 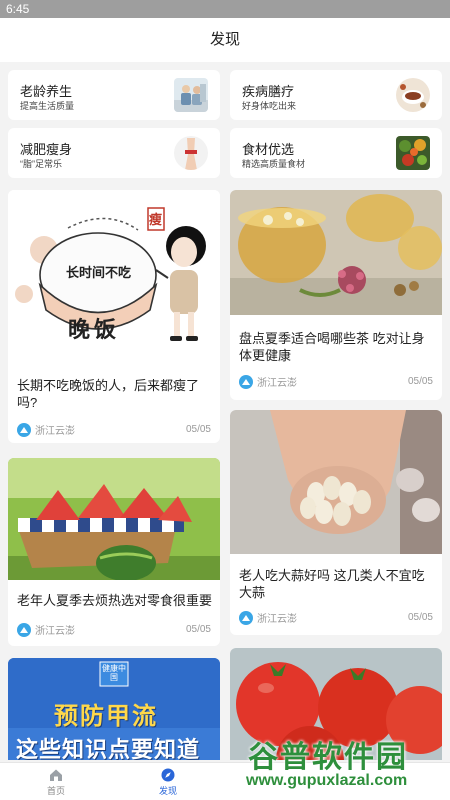 I want to click on article-illustration: 长时间不吃 晚饭 瘦, so click(x=114, y=272).